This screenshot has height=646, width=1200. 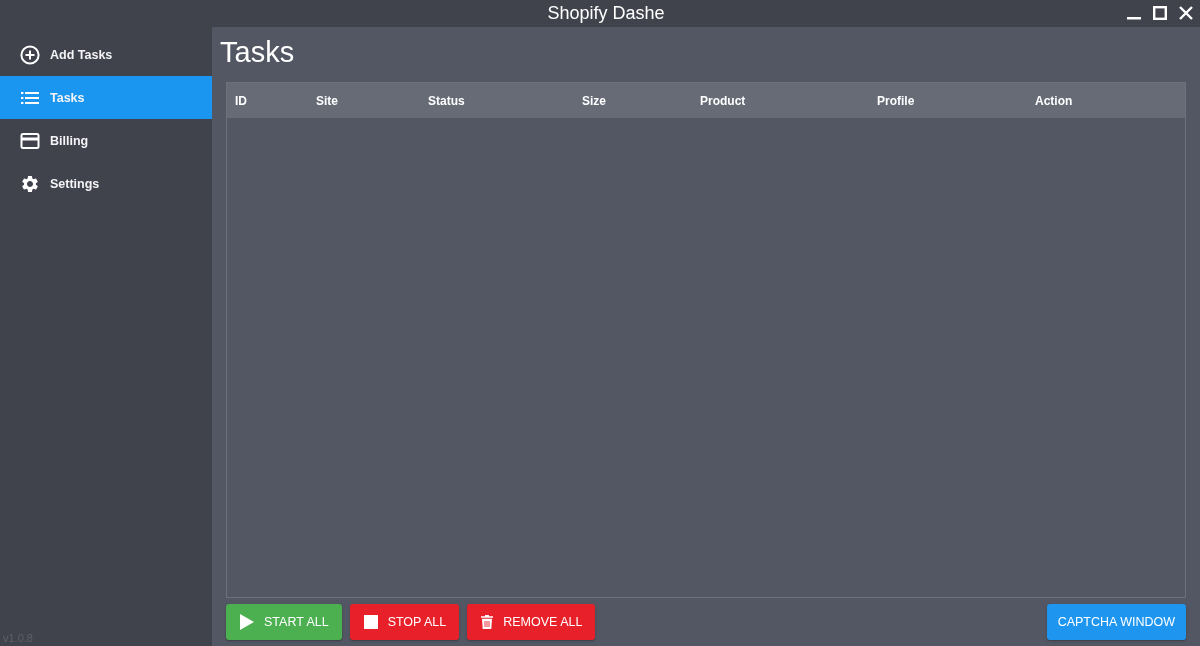 I want to click on column-header: Size, so click(x=594, y=100).